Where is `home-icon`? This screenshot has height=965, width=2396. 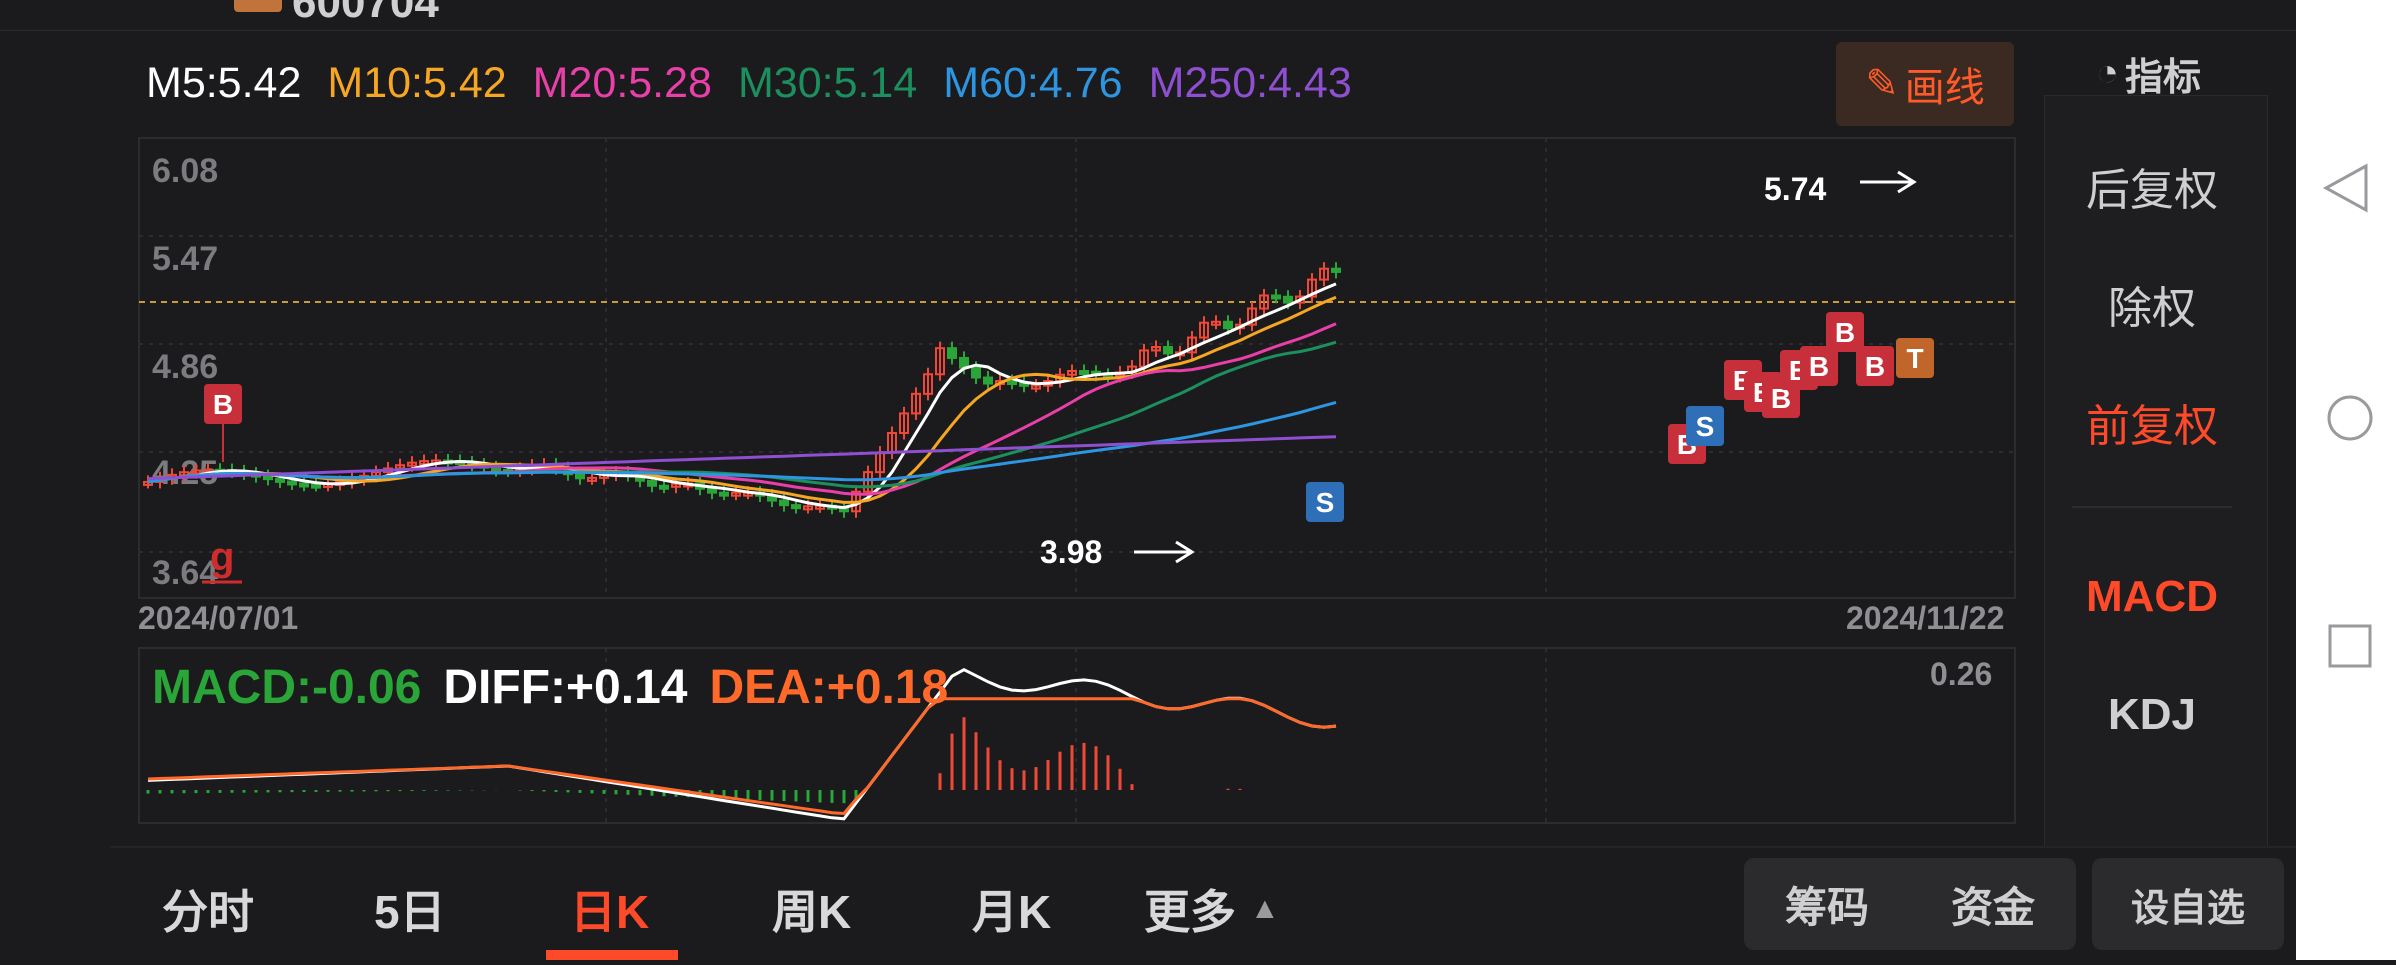 home-icon is located at coordinates (2350, 418).